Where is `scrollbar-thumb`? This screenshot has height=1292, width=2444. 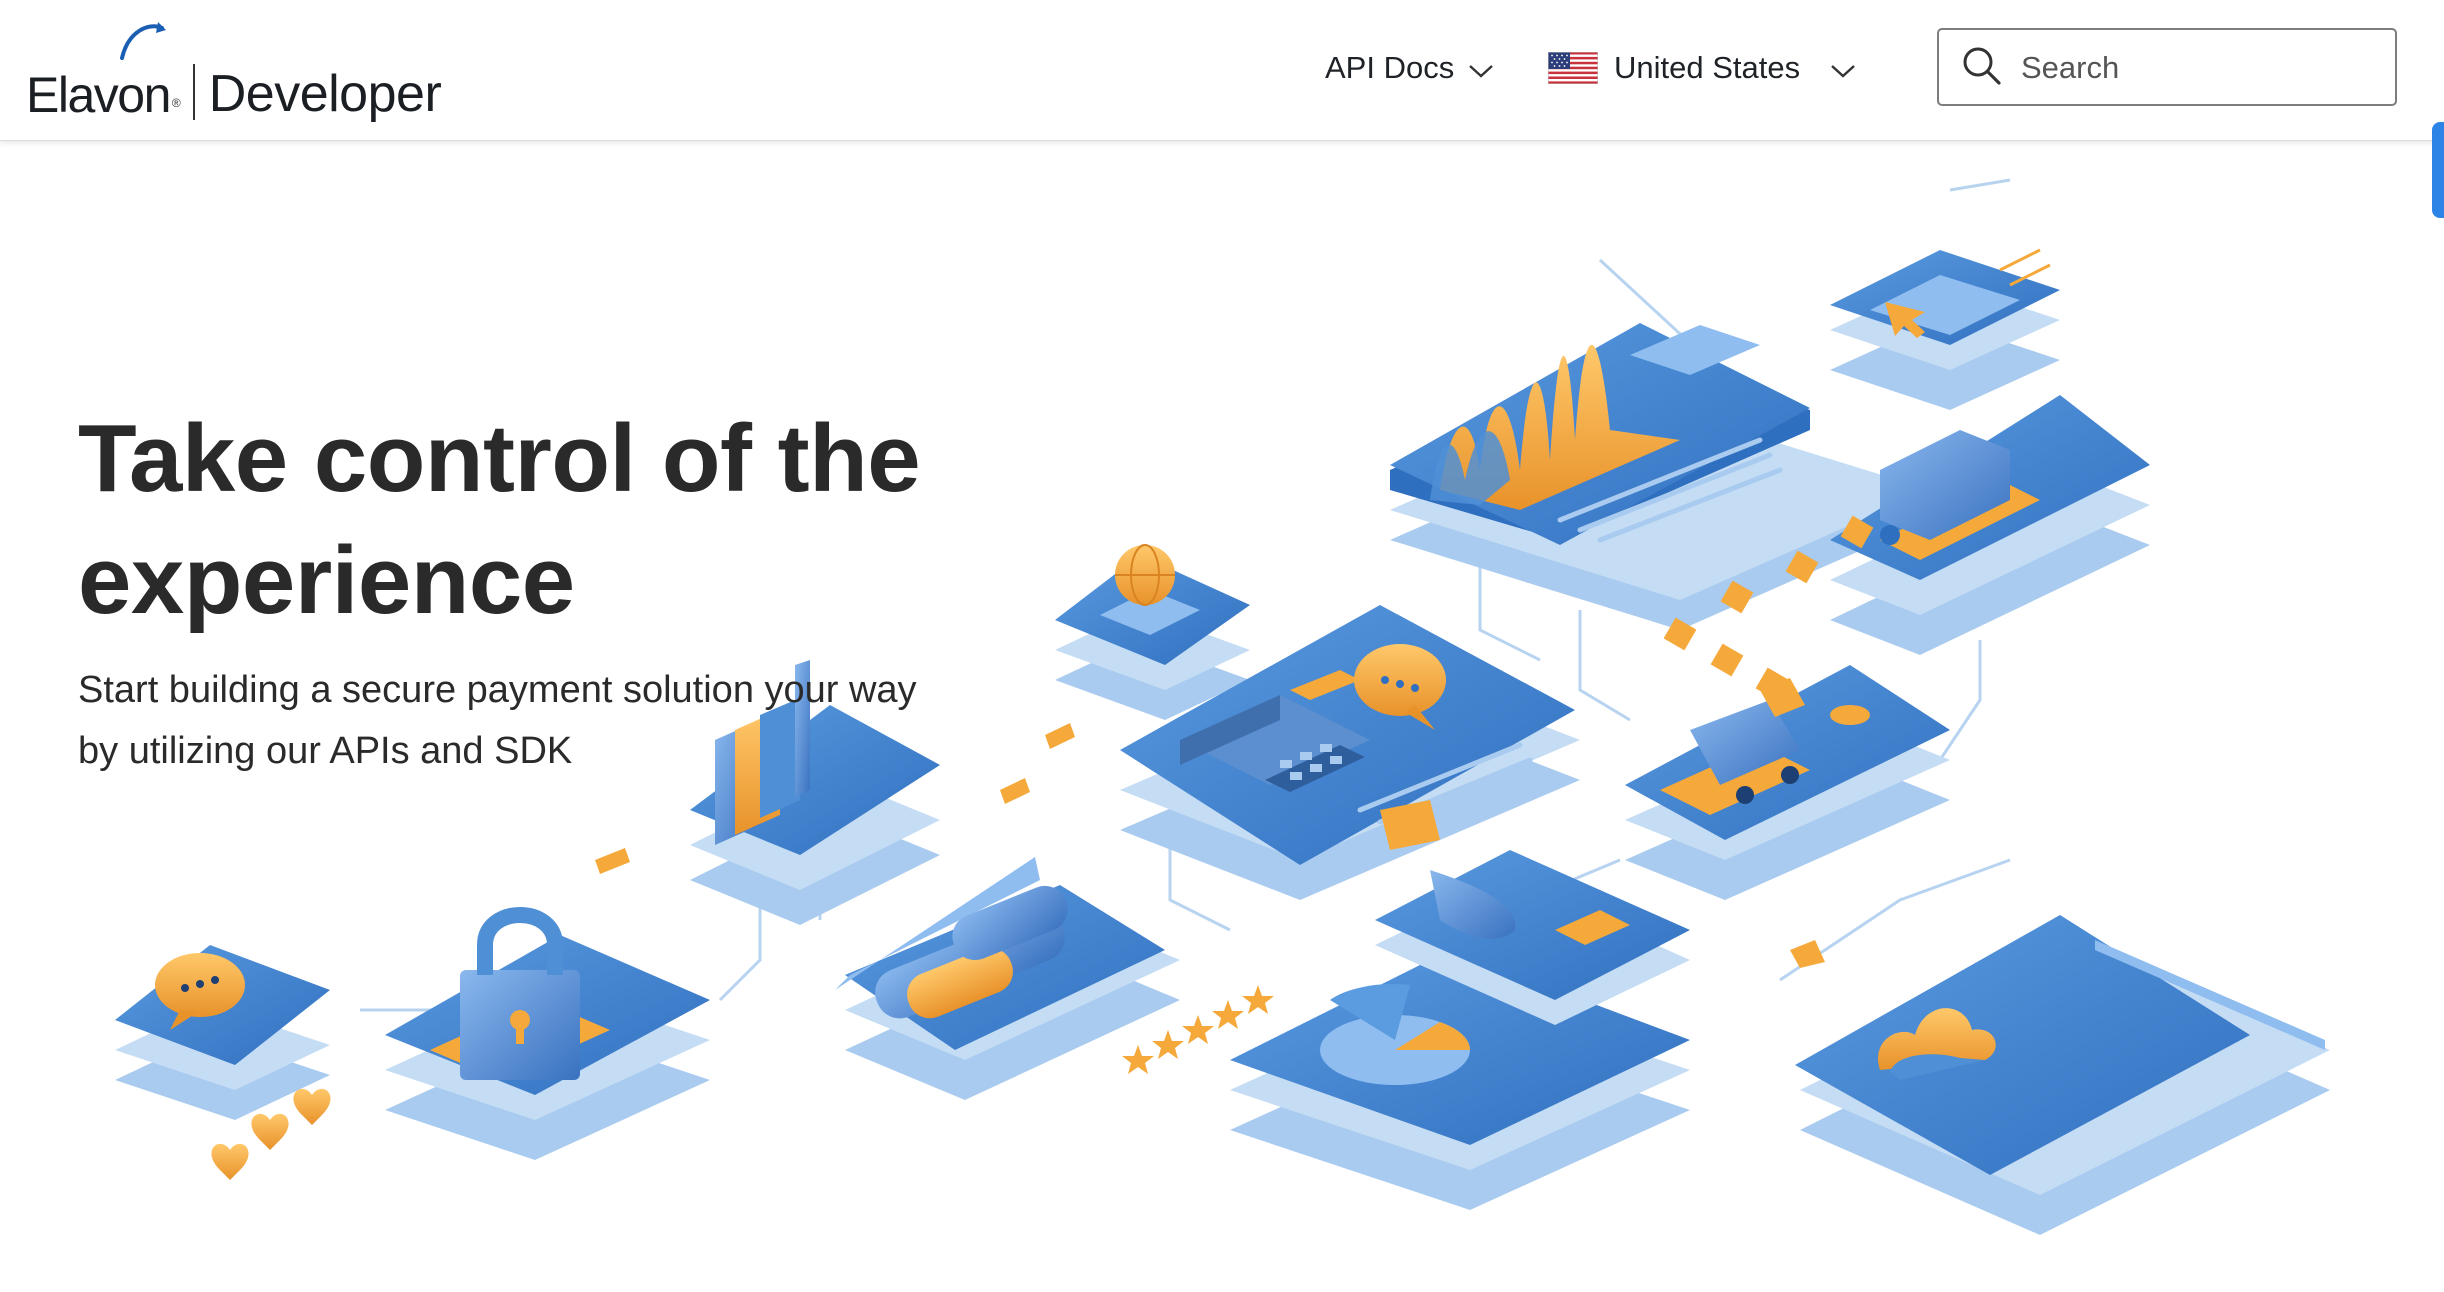
scrollbar-thumb is located at coordinates (2438, 170).